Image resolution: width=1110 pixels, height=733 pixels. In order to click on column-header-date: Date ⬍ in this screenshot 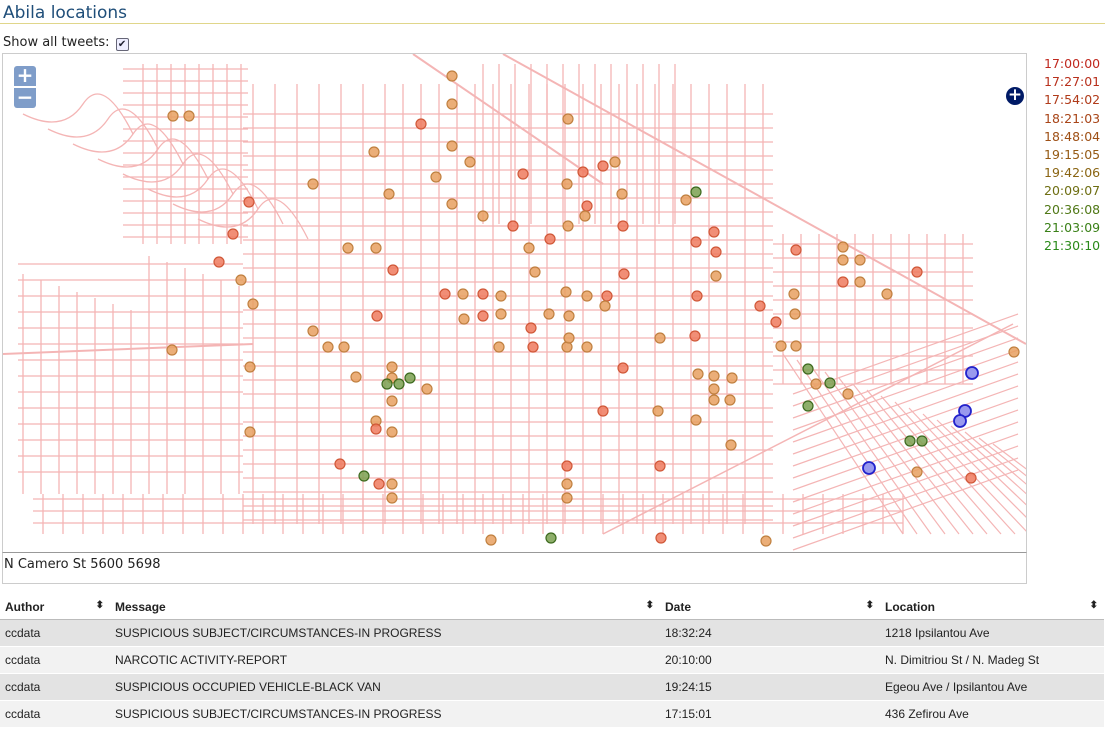, I will do `click(770, 607)`.